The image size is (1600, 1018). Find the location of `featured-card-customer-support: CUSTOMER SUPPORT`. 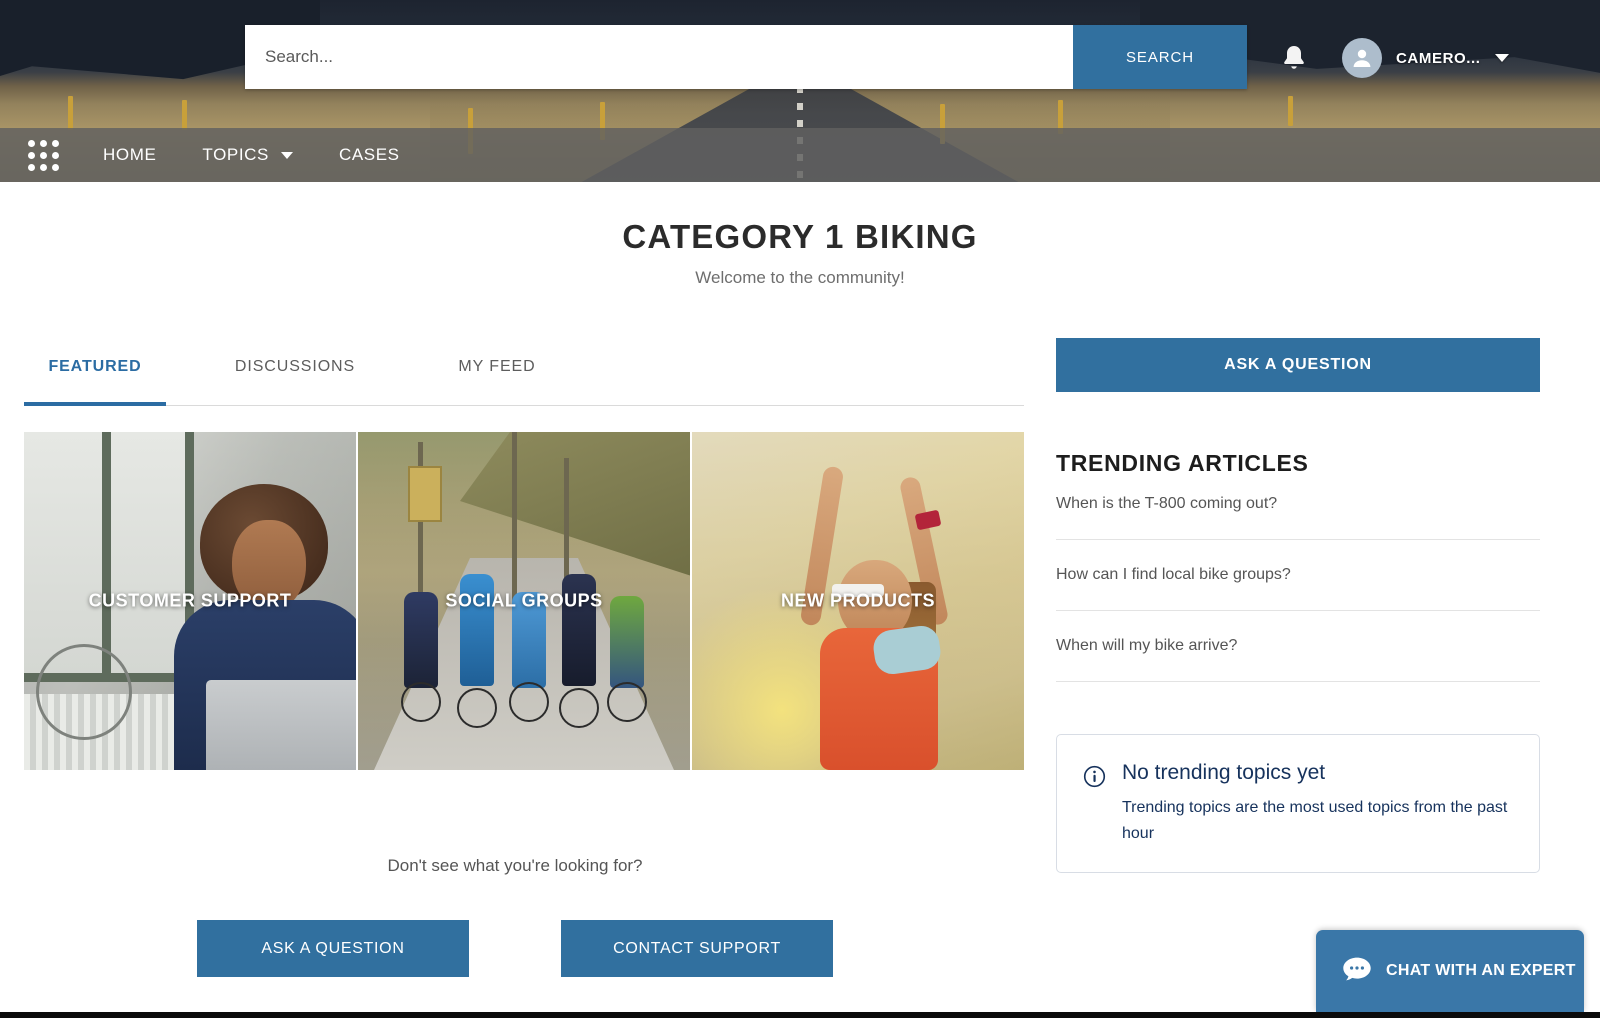

featured-card-customer-support: CUSTOMER SUPPORT is located at coordinates (190, 601).